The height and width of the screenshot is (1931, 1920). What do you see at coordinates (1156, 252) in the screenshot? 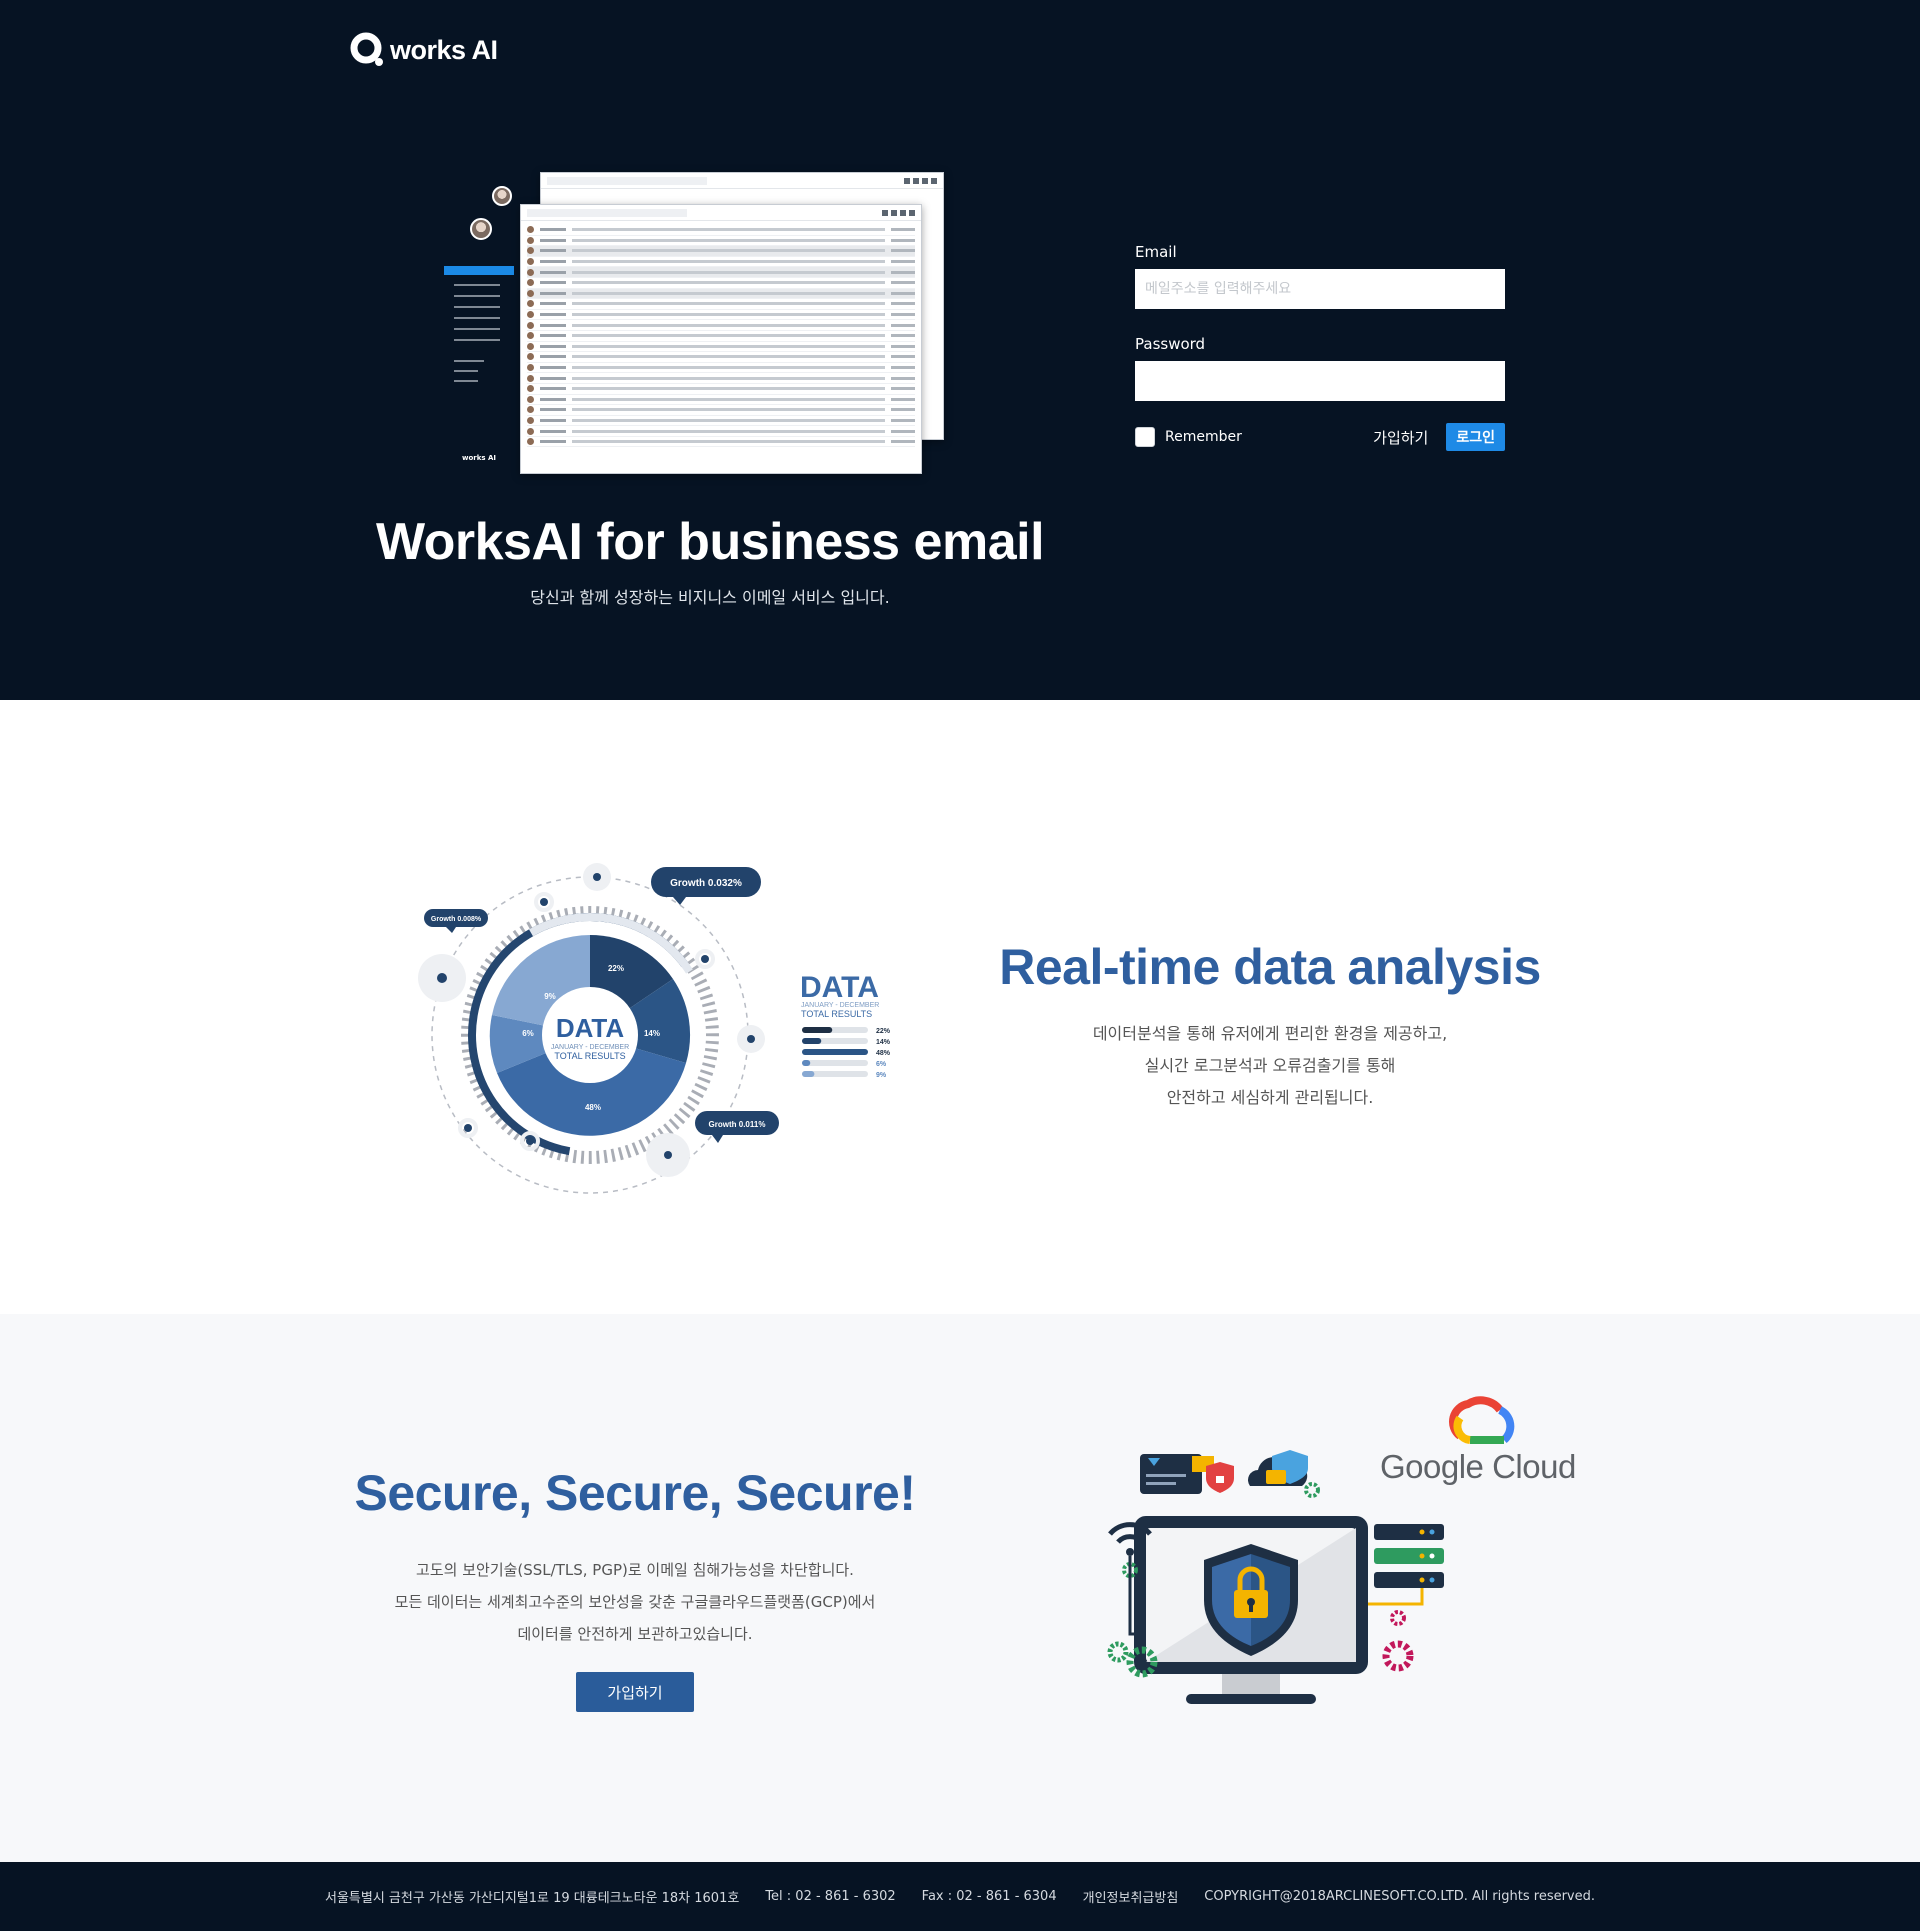
I see `email-label: Email` at bounding box center [1156, 252].